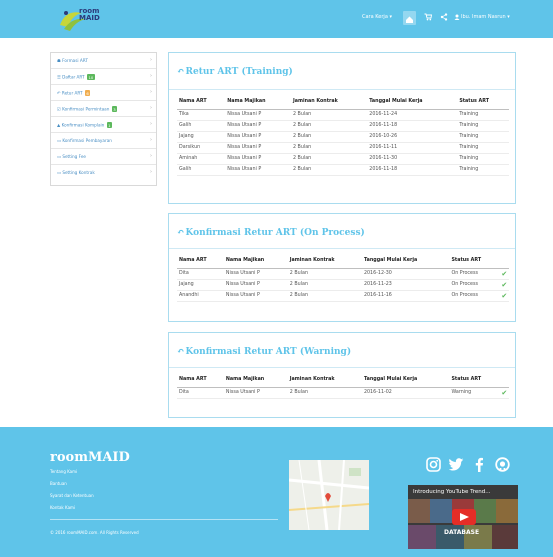 This screenshot has width=553, height=557. Describe the element at coordinates (62, 507) in the screenshot. I see `footer-link-kontak: Kontak Kami` at that location.